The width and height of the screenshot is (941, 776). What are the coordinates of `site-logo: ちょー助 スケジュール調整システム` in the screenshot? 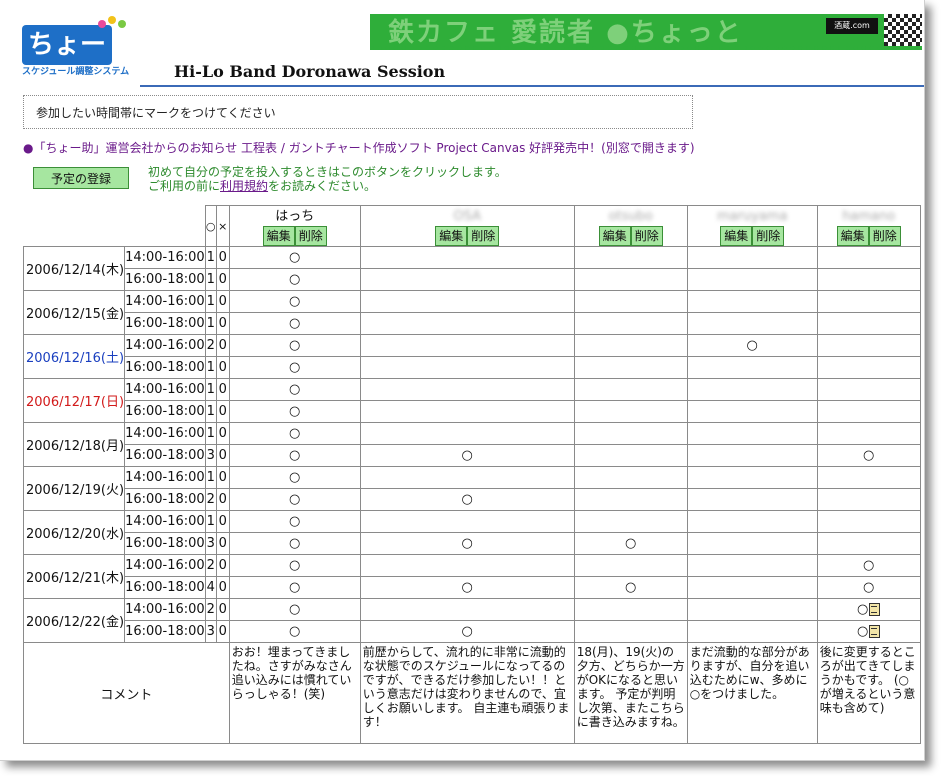 It's located at (78, 58).